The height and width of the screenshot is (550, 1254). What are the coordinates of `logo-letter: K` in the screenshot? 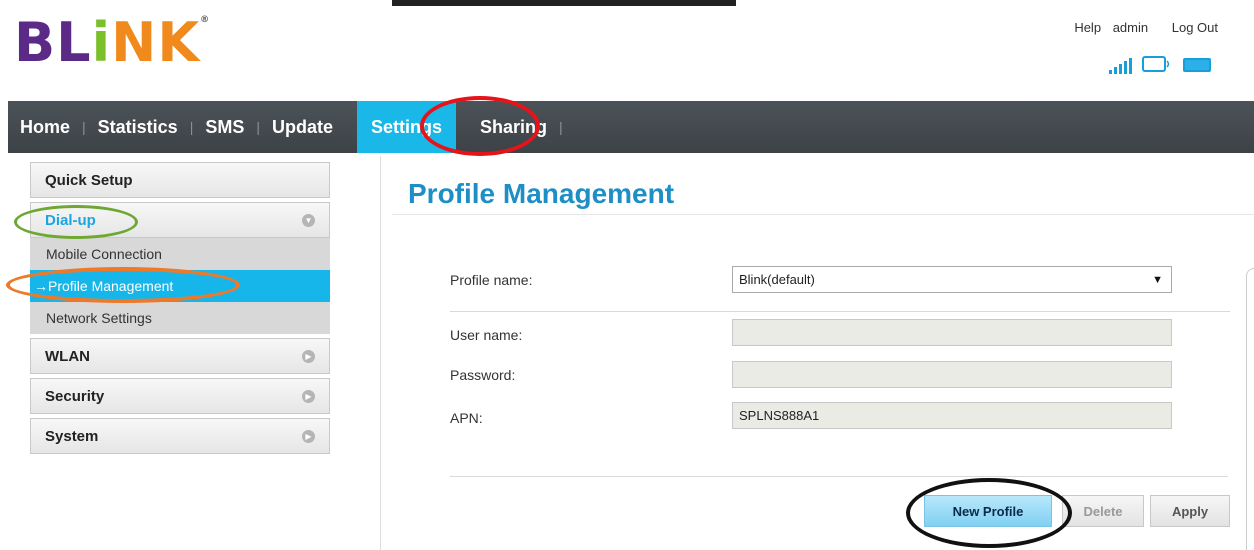 It's located at (179, 42).